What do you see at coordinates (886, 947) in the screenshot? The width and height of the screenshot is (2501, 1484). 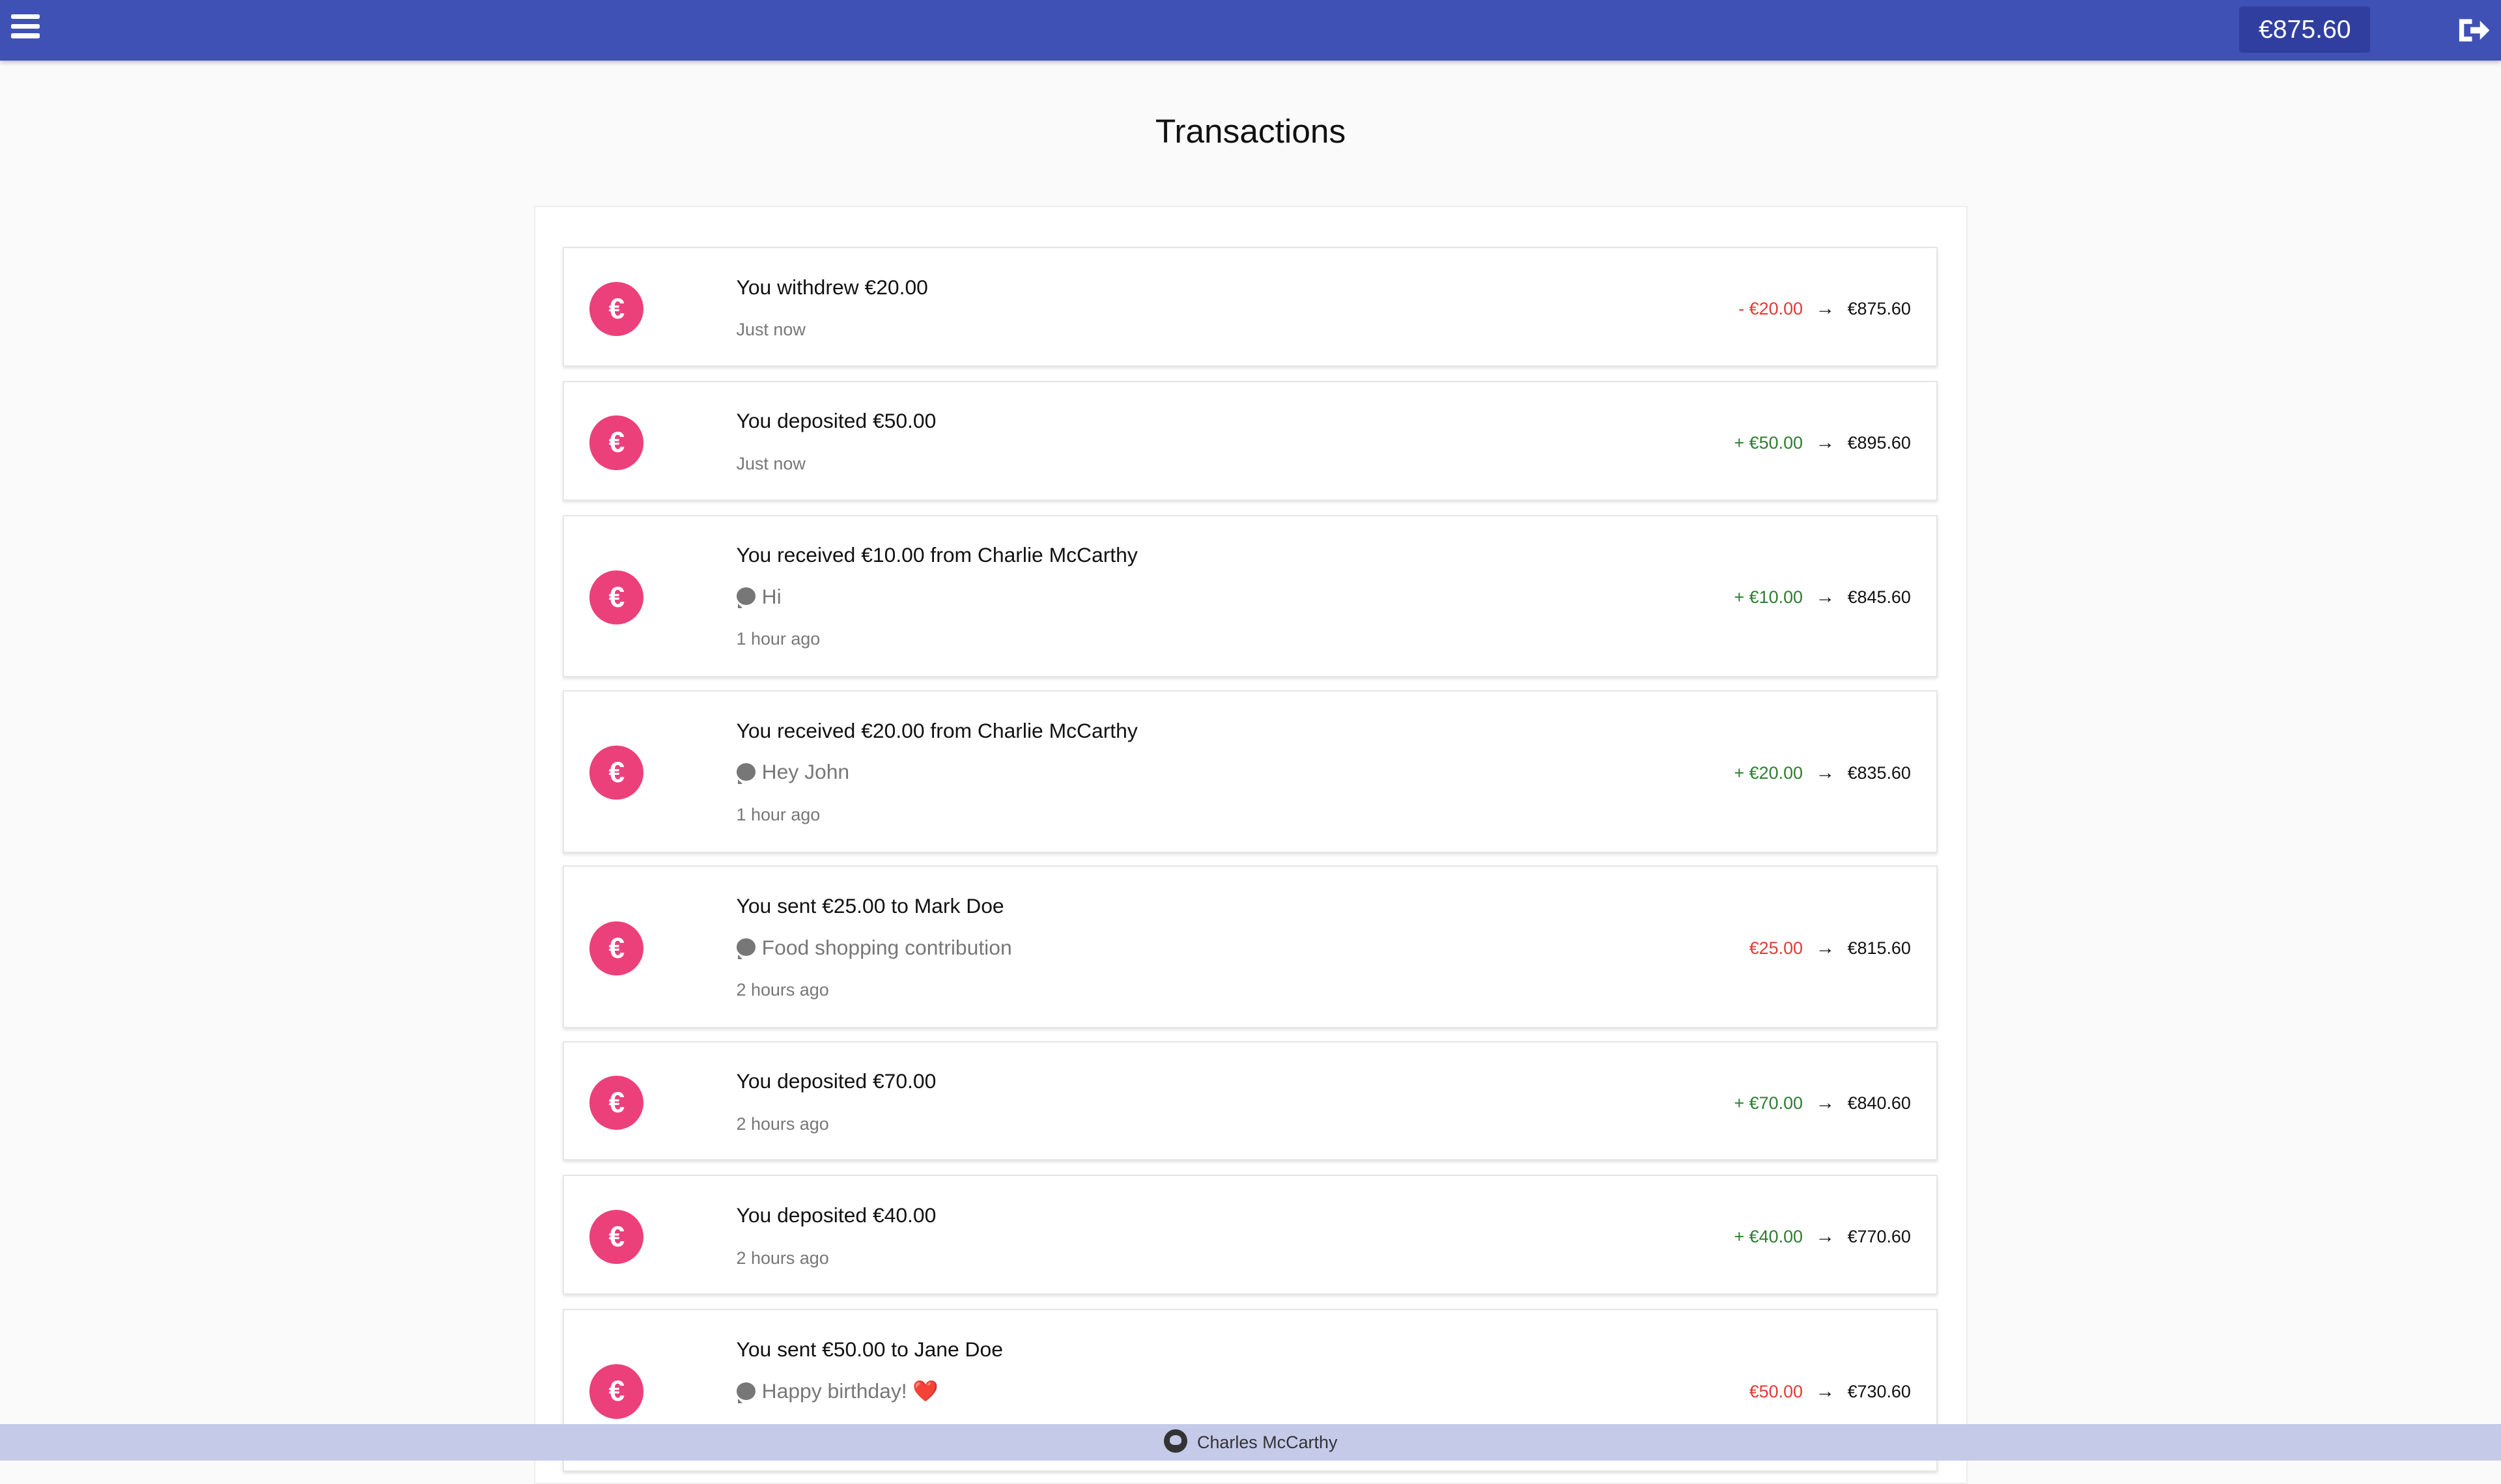 I see `message-text: Food shopping contribution` at bounding box center [886, 947].